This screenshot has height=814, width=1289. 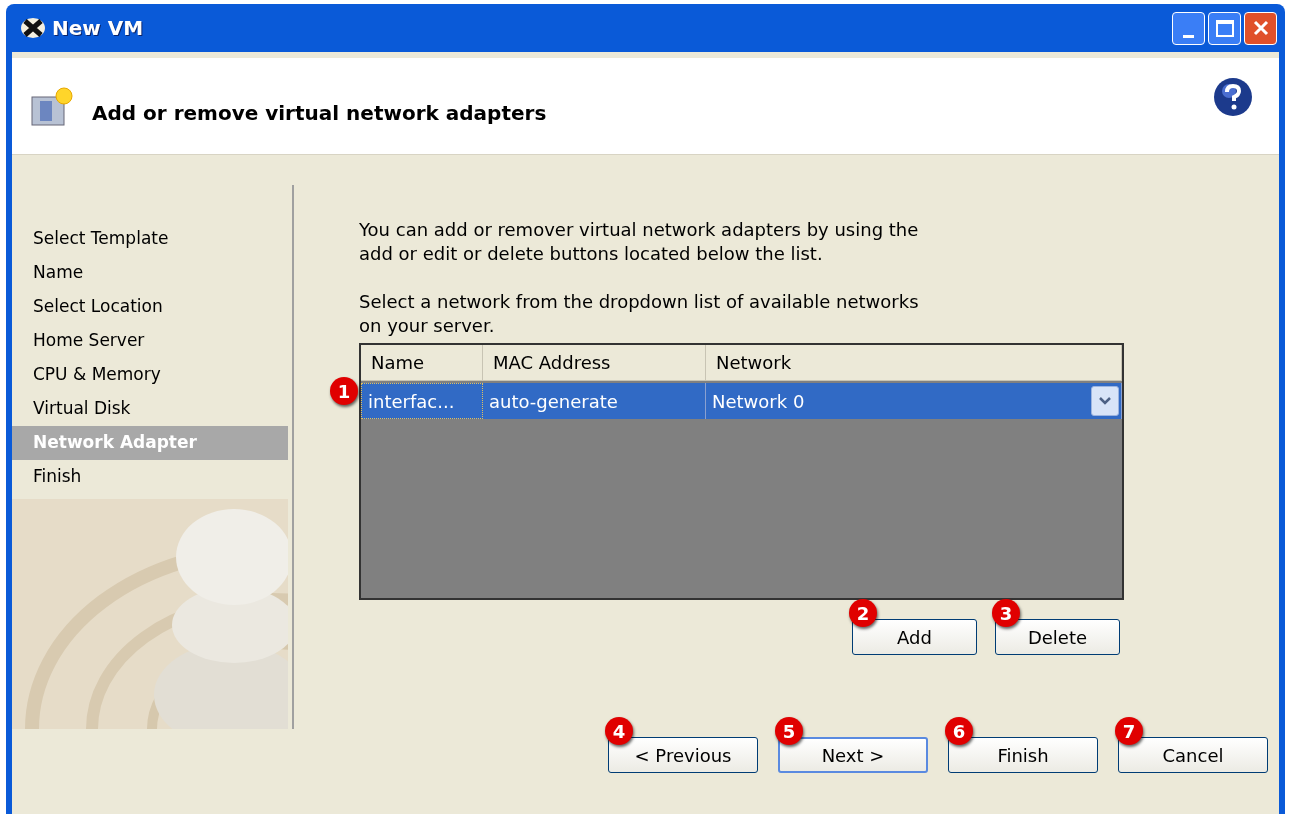 What do you see at coordinates (344, 391) in the screenshot?
I see `callout-badge: 1` at bounding box center [344, 391].